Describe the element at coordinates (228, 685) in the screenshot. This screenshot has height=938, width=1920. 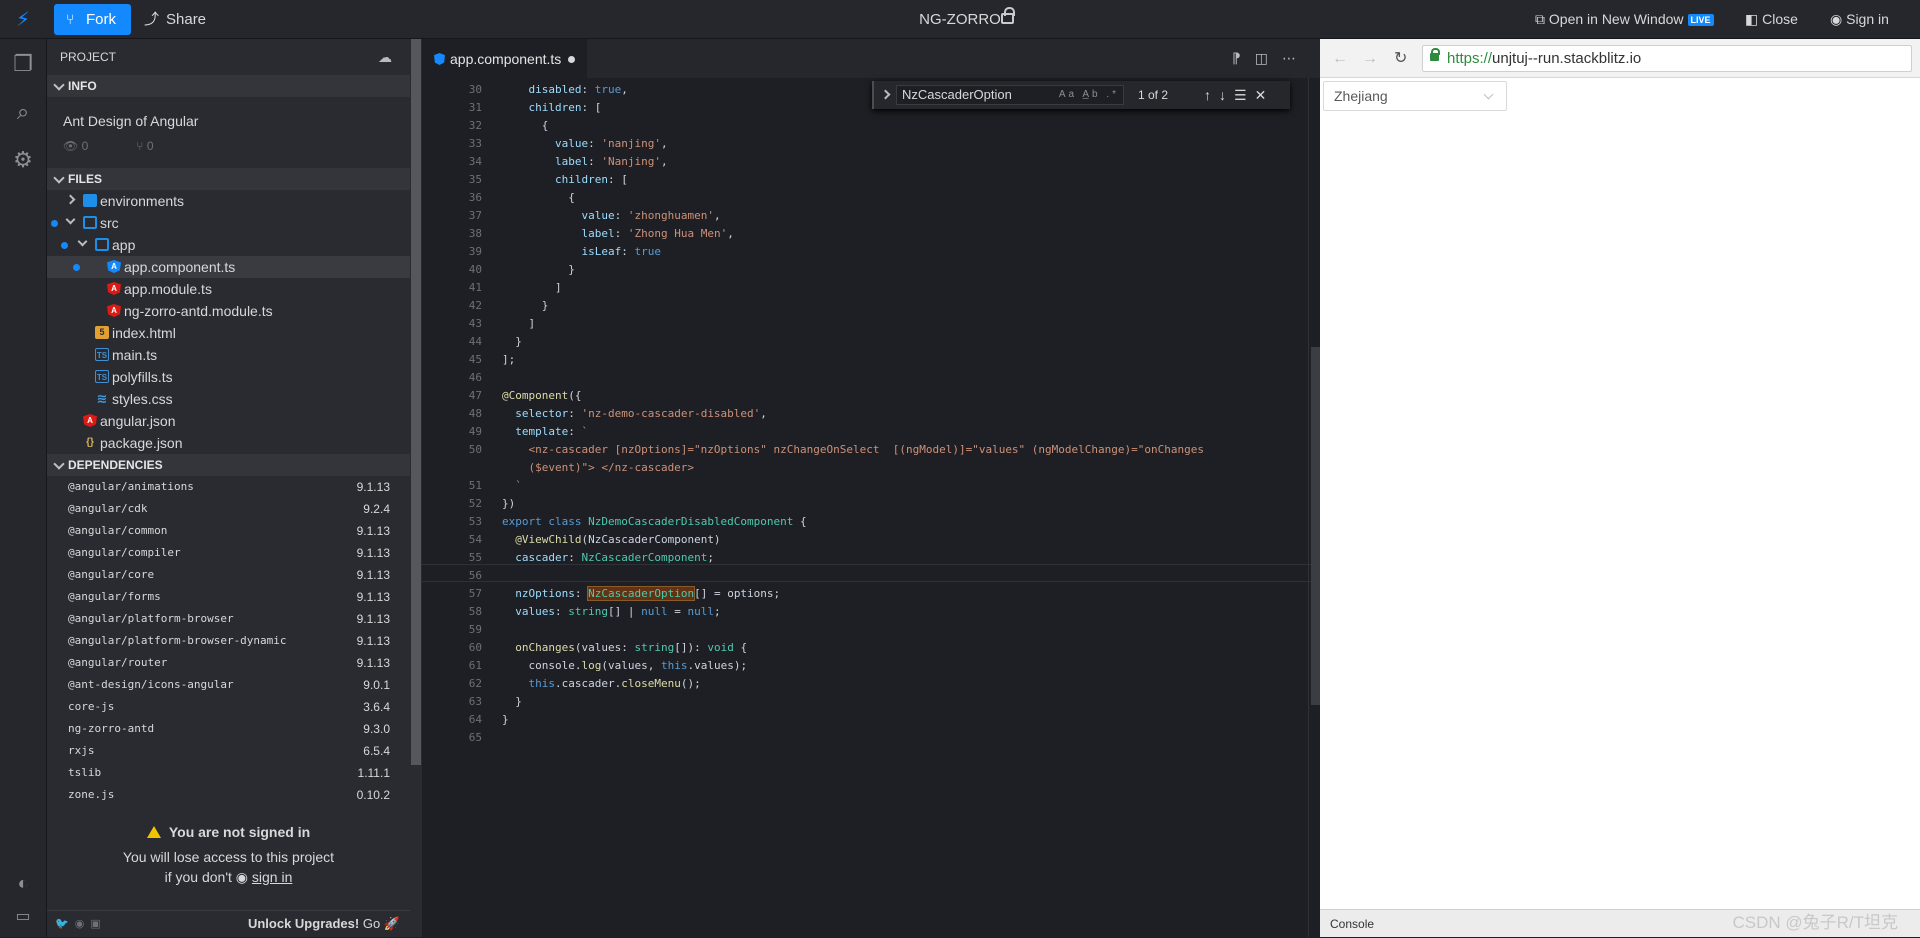
I see `dependency-item: @ant-design/icons-angular9.0.1` at that location.